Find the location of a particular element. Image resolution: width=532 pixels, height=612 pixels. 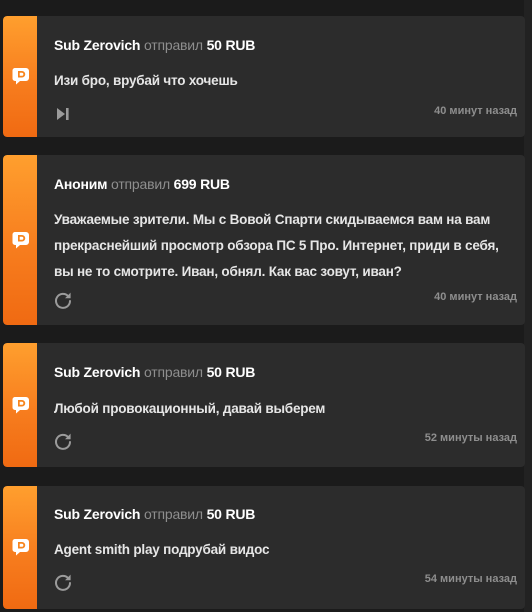

donation-message: Любой провокационный, давай выберем is located at coordinates (190, 408).